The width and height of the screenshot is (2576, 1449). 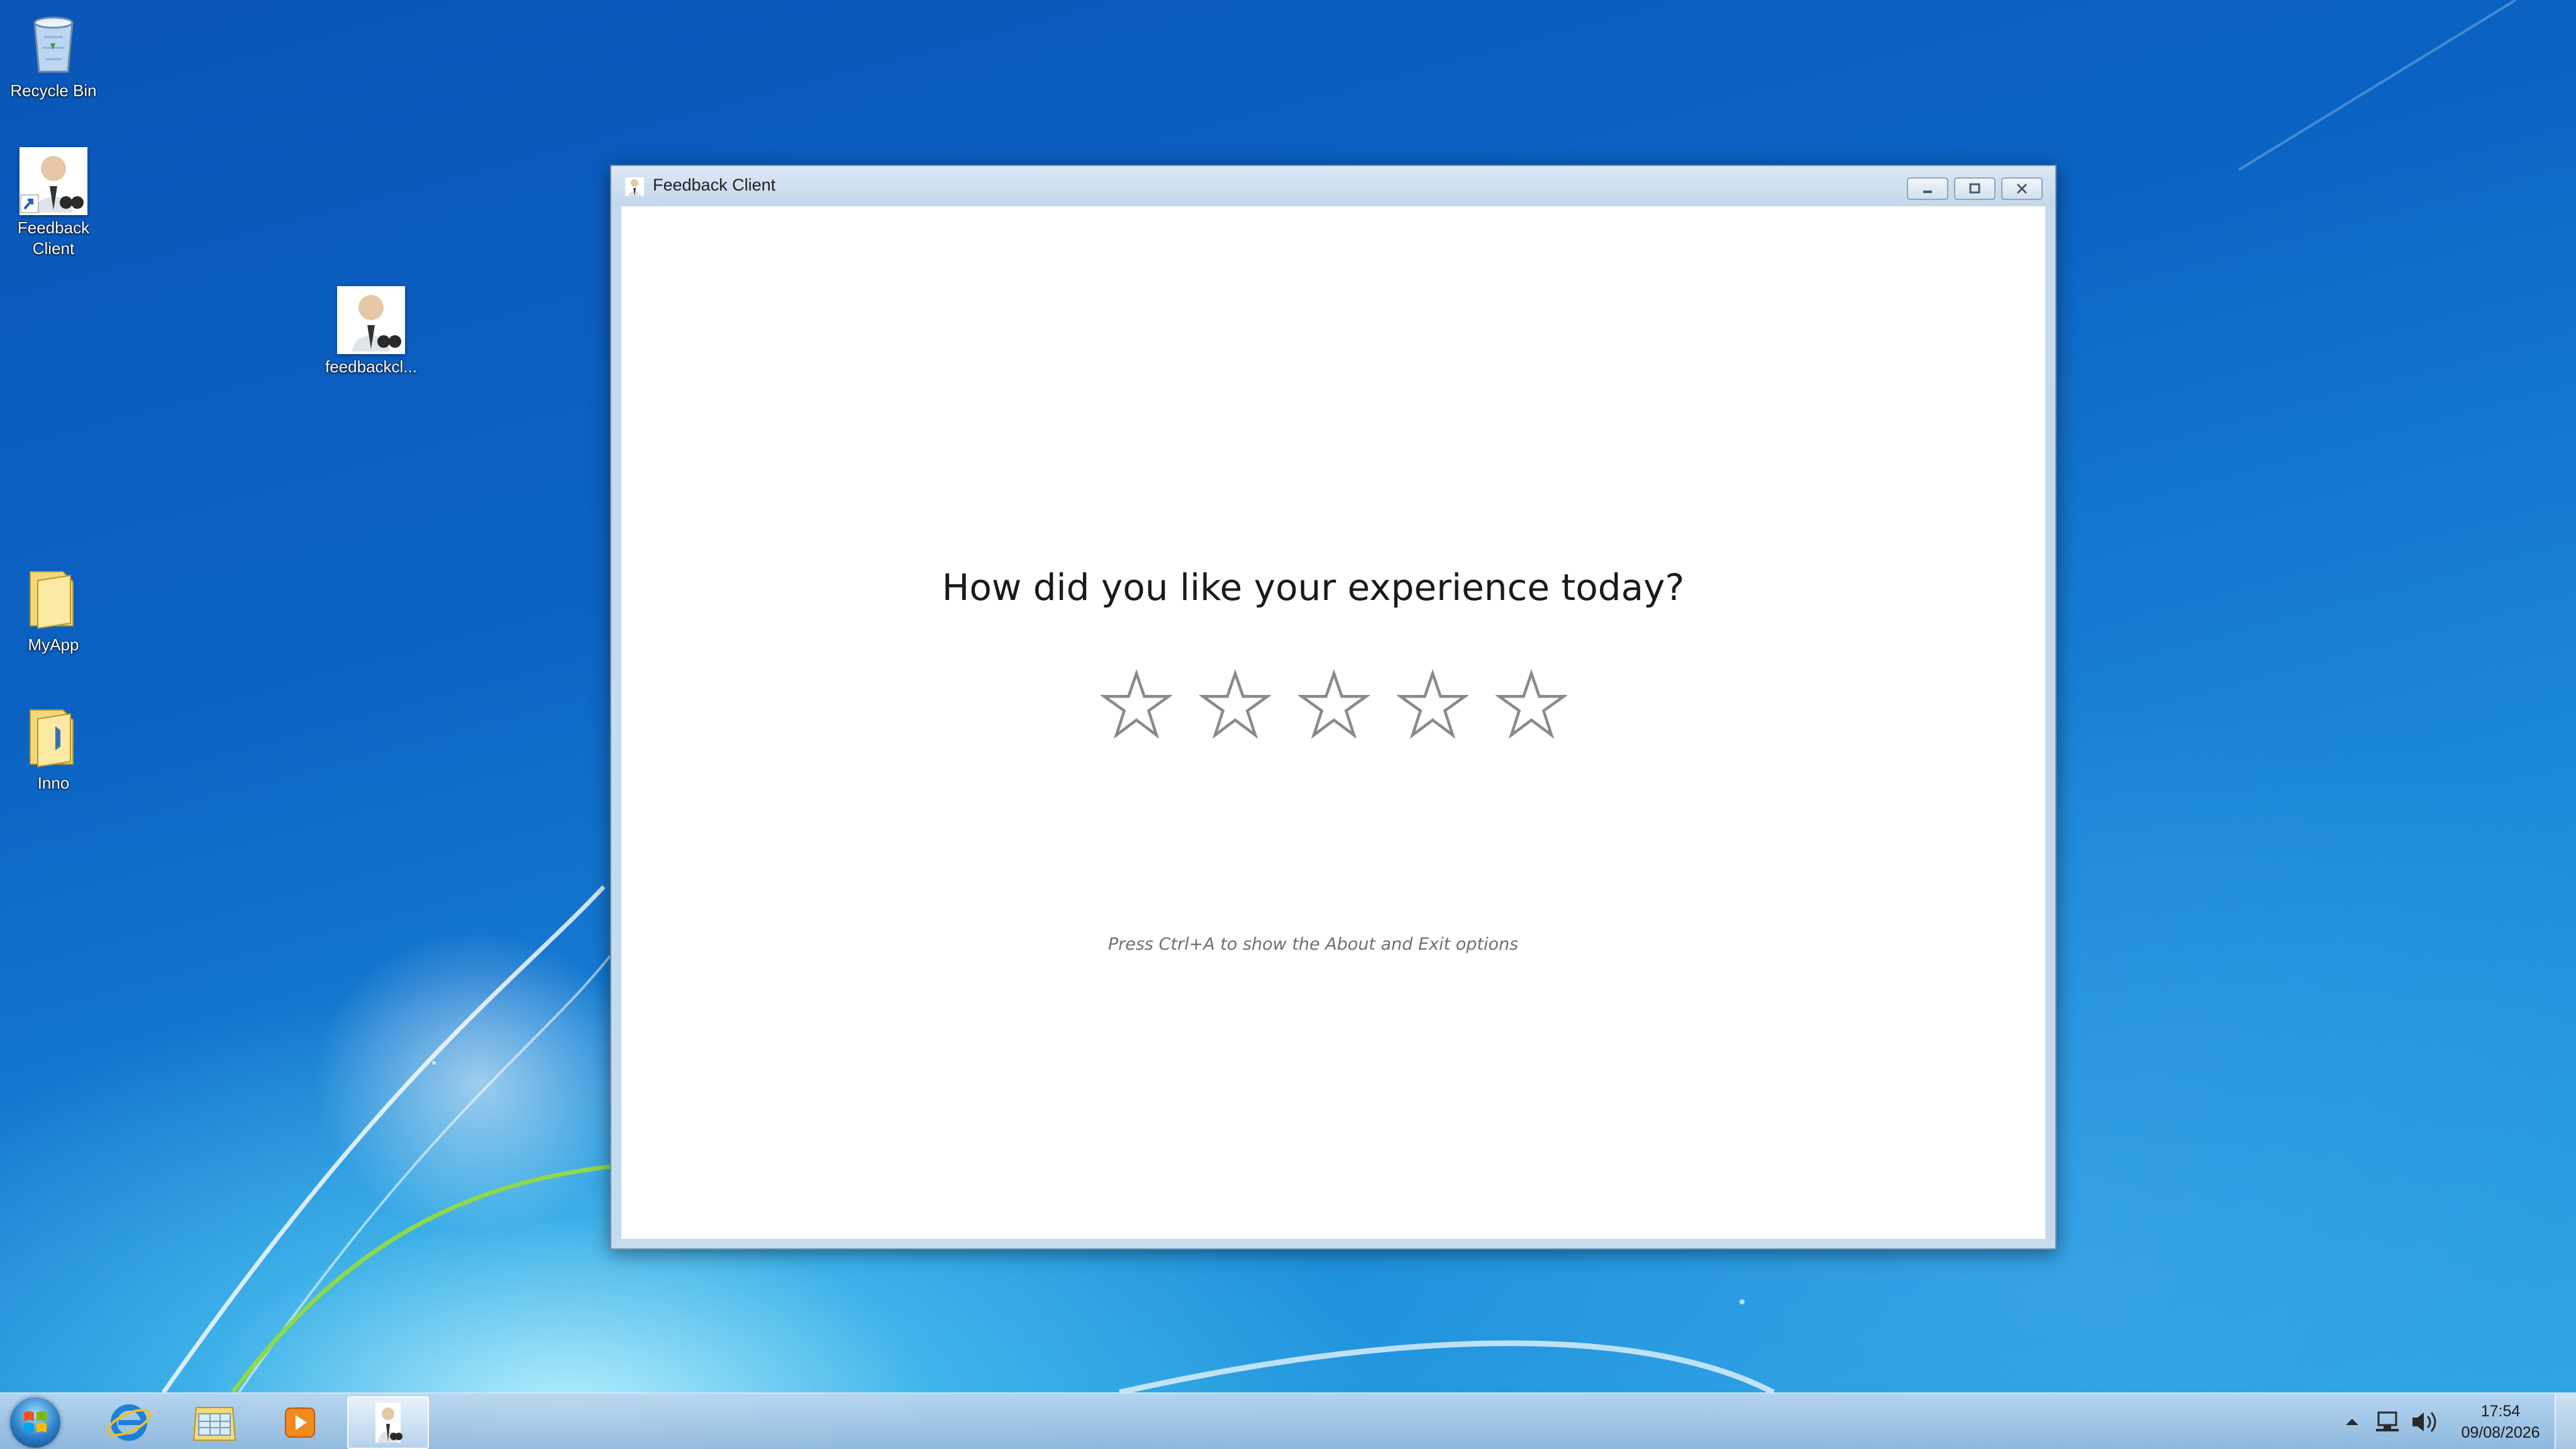 What do you see at coordinates (53, 644) in the screenshot?
I see `desktop-icon-label: MyApp` at bounding box center [53, 644].